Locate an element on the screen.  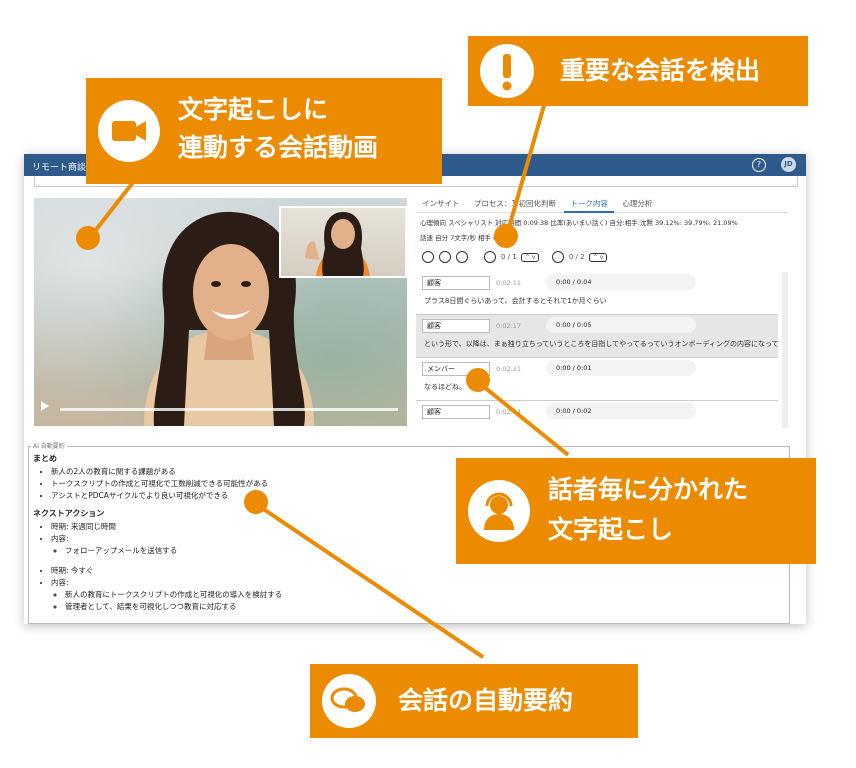
timestamp: 0:02:17 is located at coordinates (509, 326).